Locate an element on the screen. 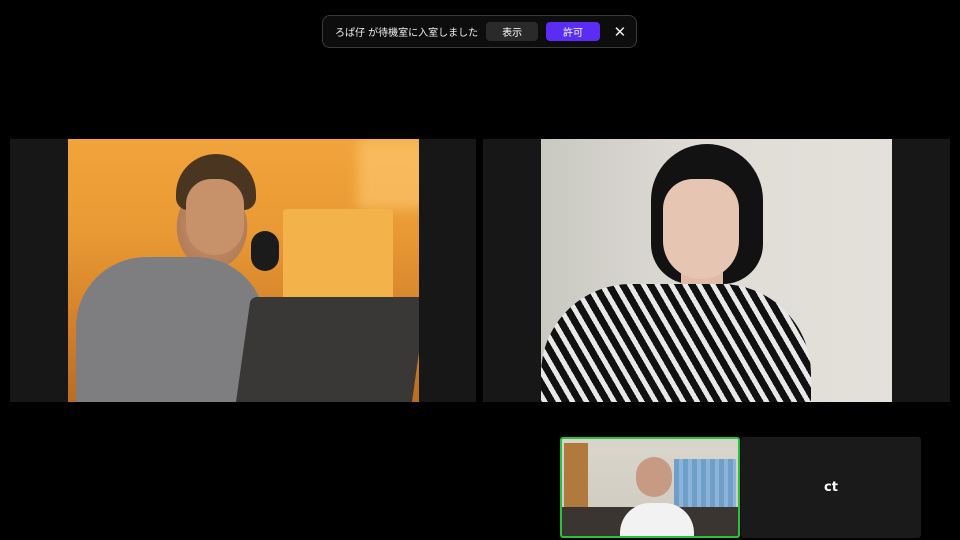 The image size is (960, 540). self-view-tile is located at coordinates (650, 487).